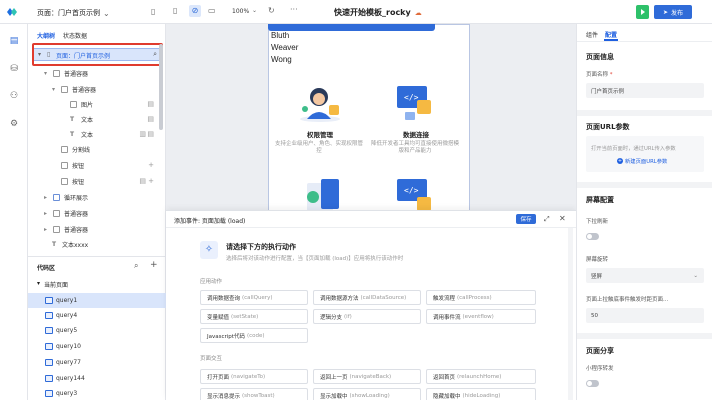  I want to click on action-option: 返回上一页 (navigateBack), so click(367, 376).